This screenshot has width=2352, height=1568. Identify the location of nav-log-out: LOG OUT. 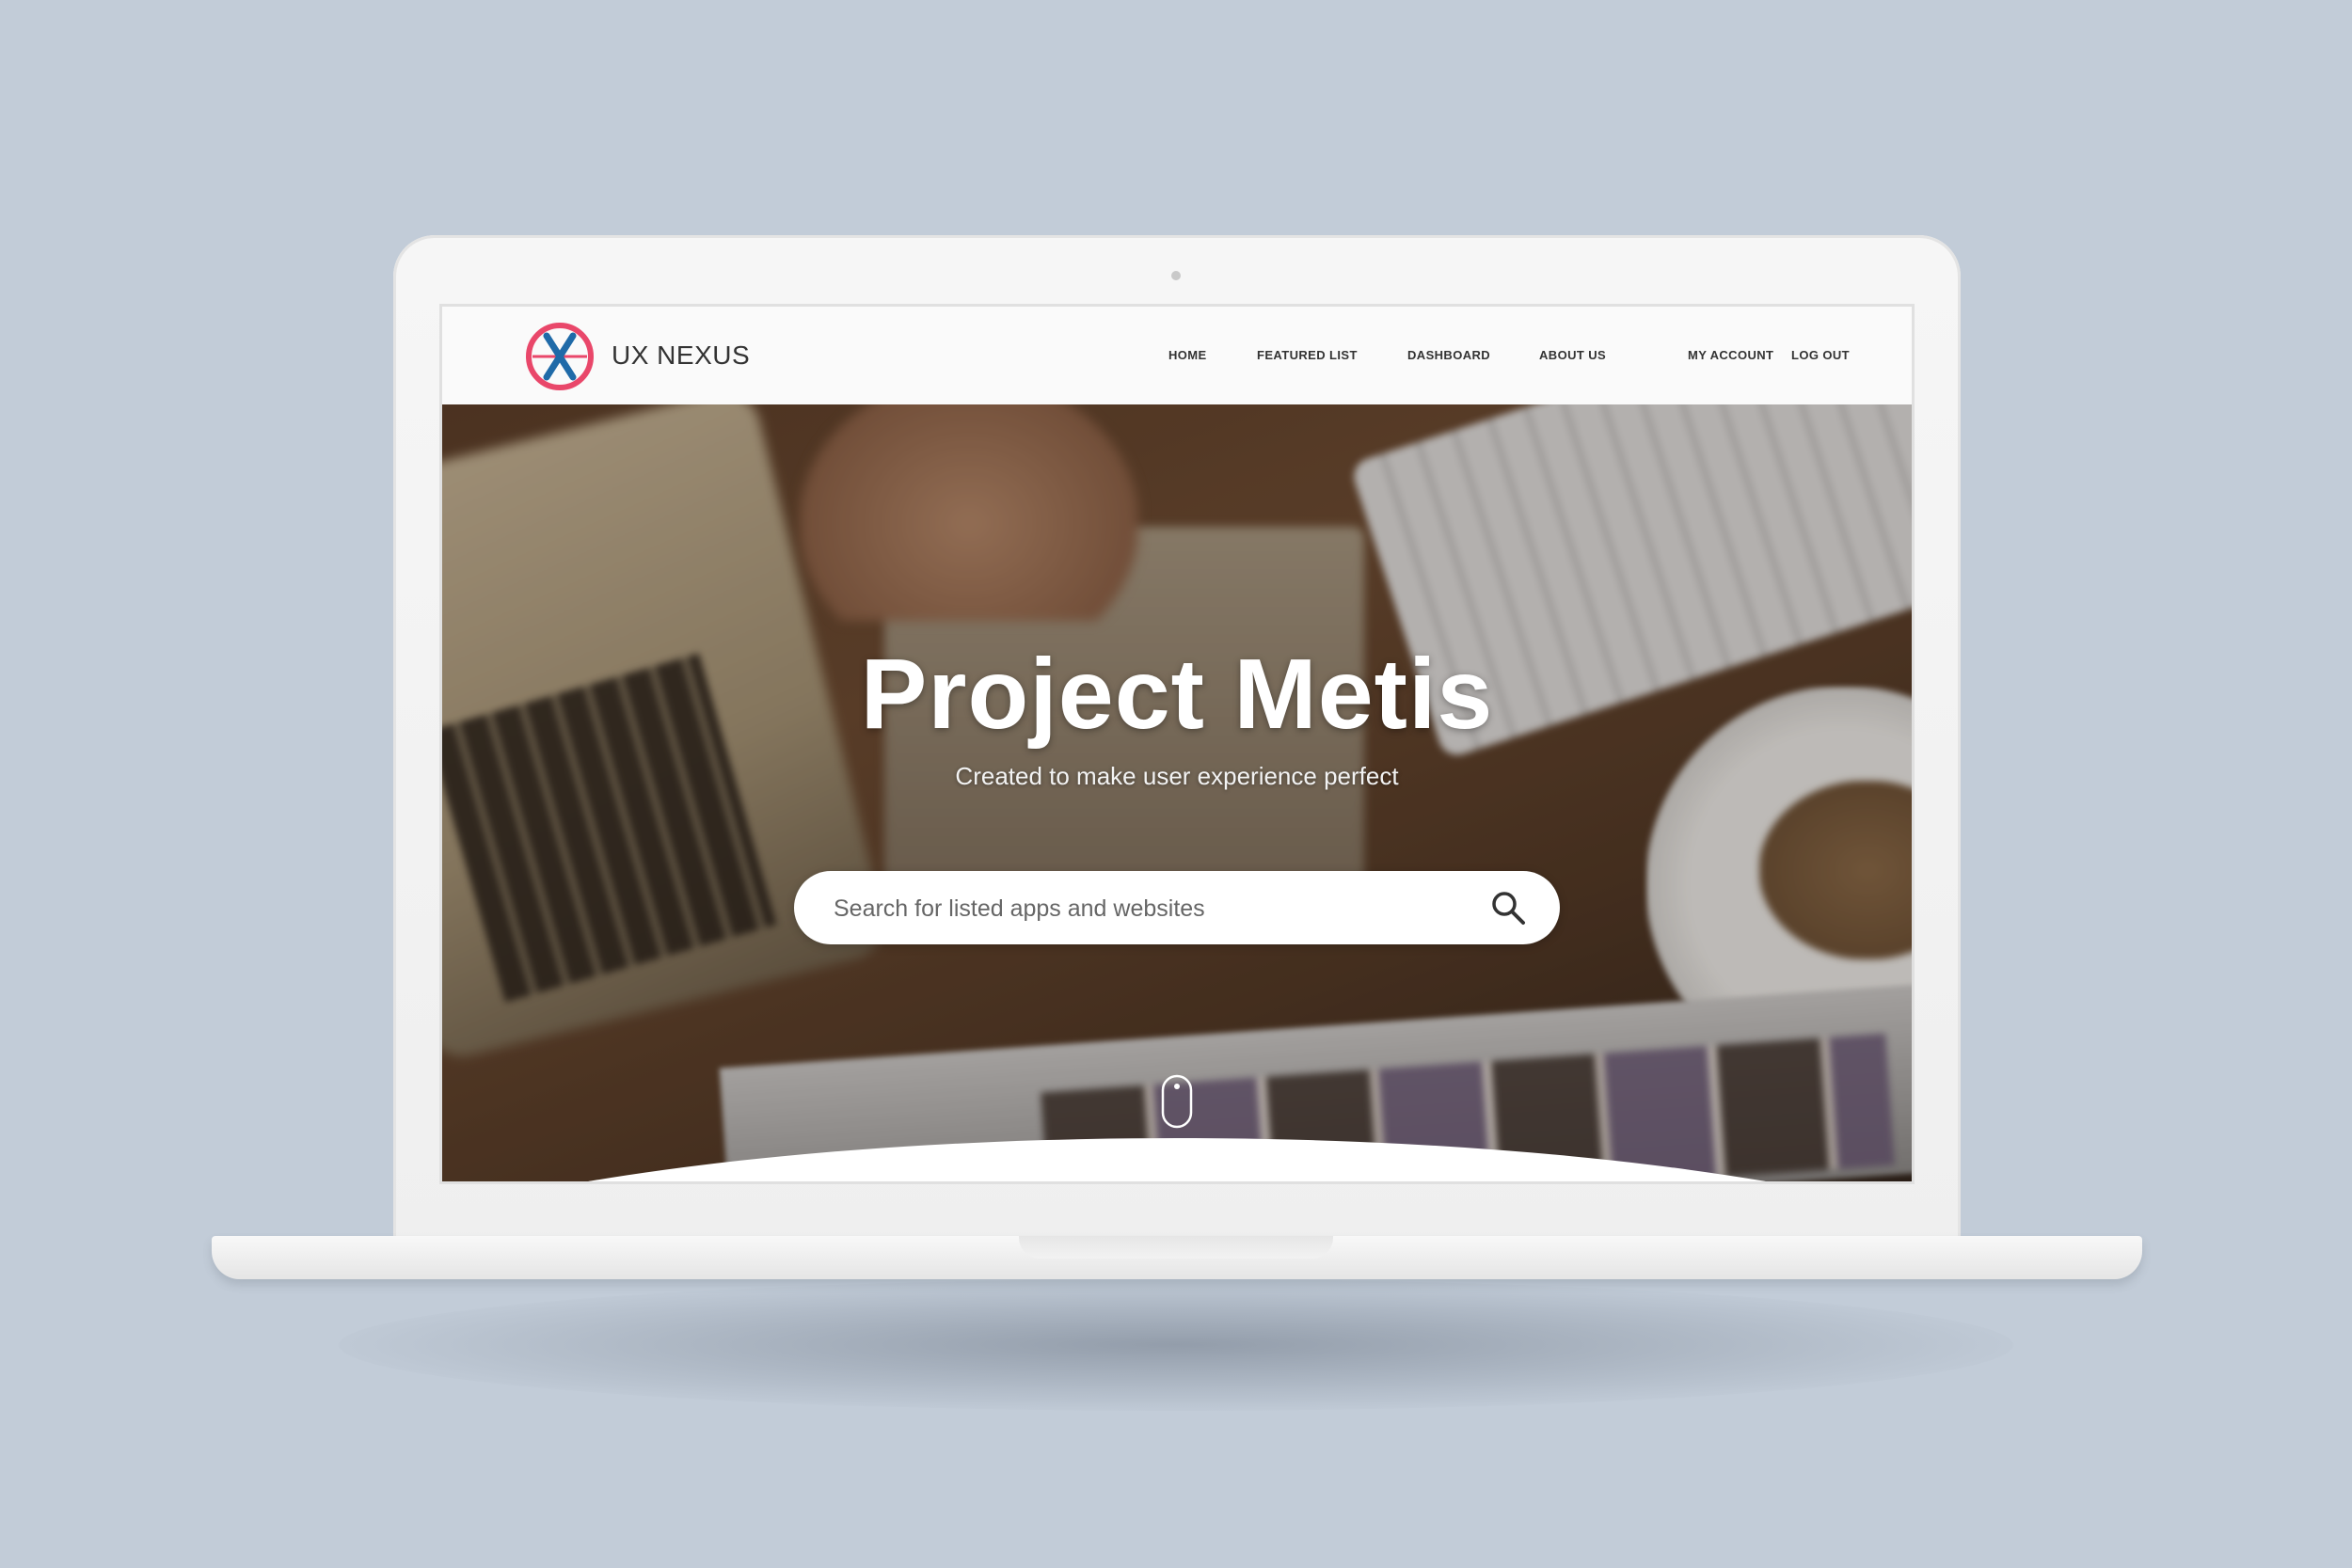
(1820, 355).